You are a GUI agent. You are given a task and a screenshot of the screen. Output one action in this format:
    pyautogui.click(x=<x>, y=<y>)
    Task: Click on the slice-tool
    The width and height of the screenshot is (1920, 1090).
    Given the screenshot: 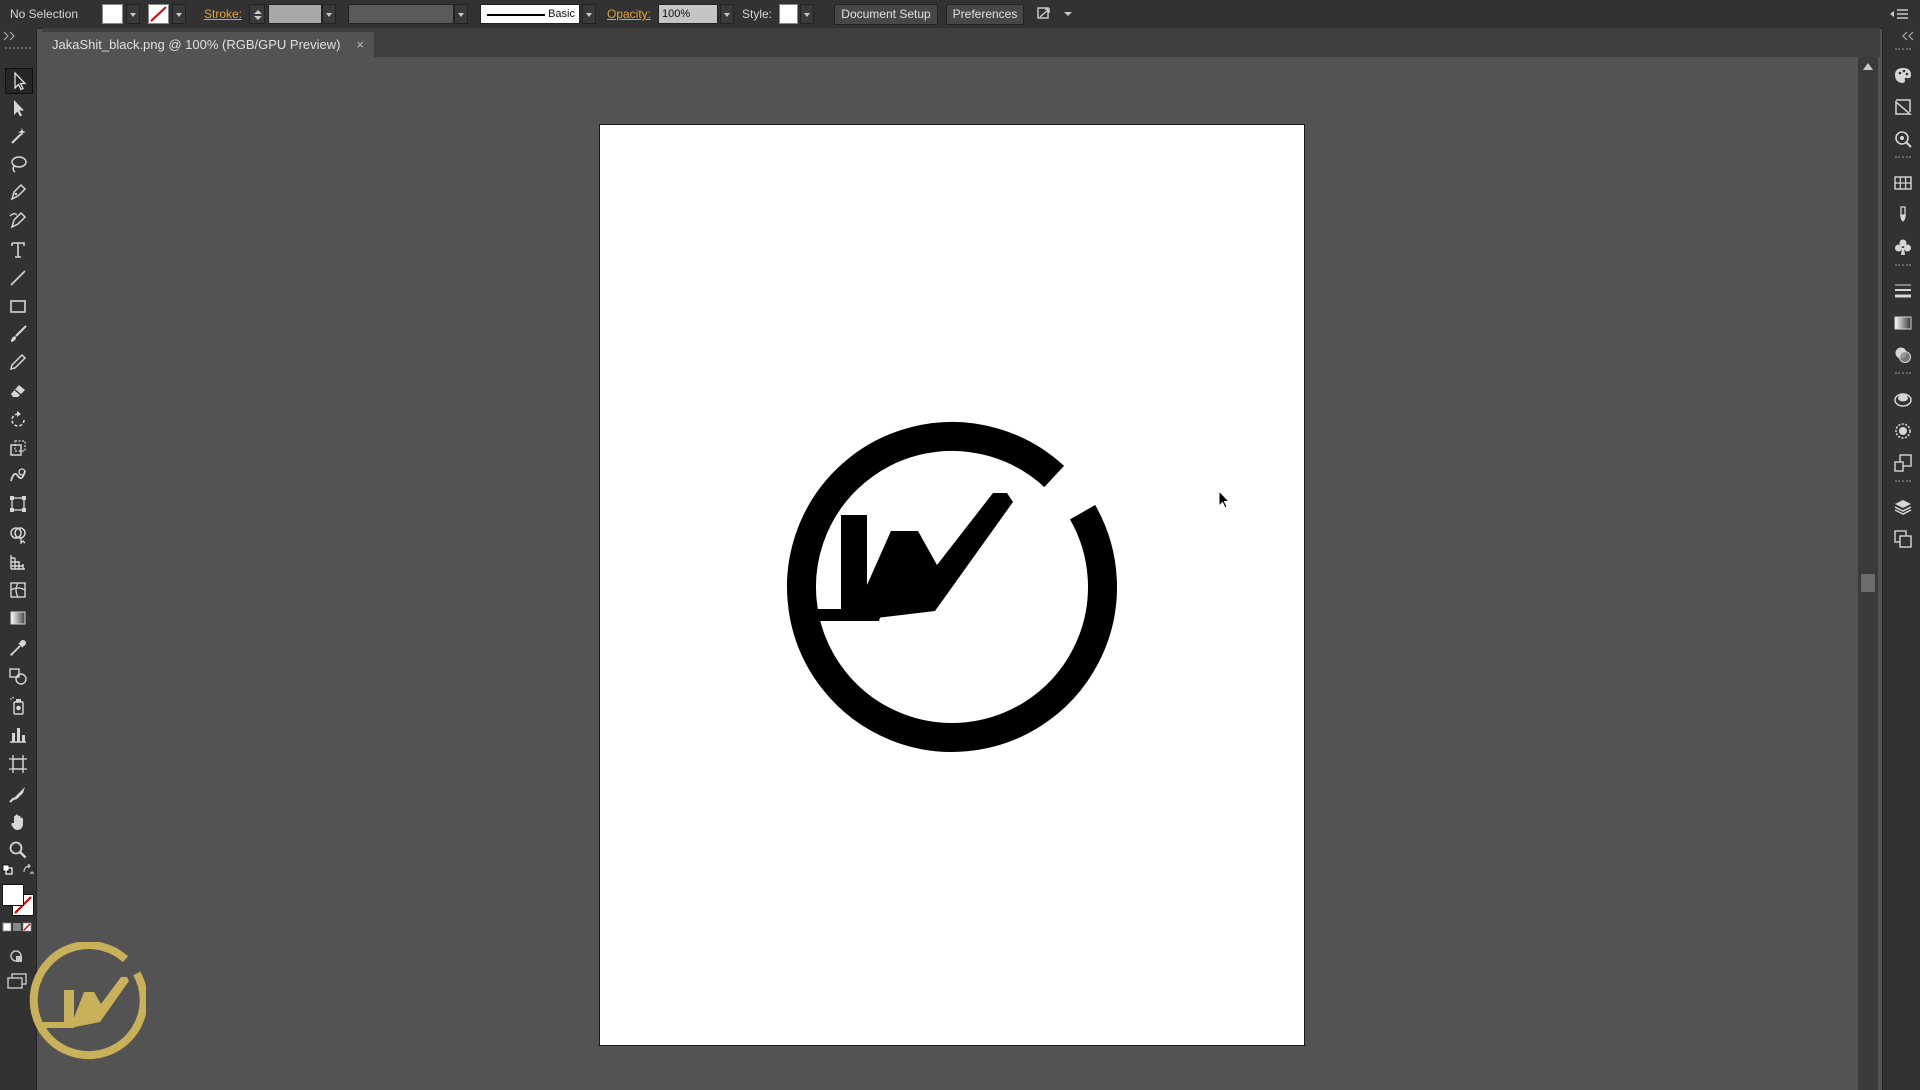 What is the action you would take?
    pyautogui.click(x=18, y=794)
    